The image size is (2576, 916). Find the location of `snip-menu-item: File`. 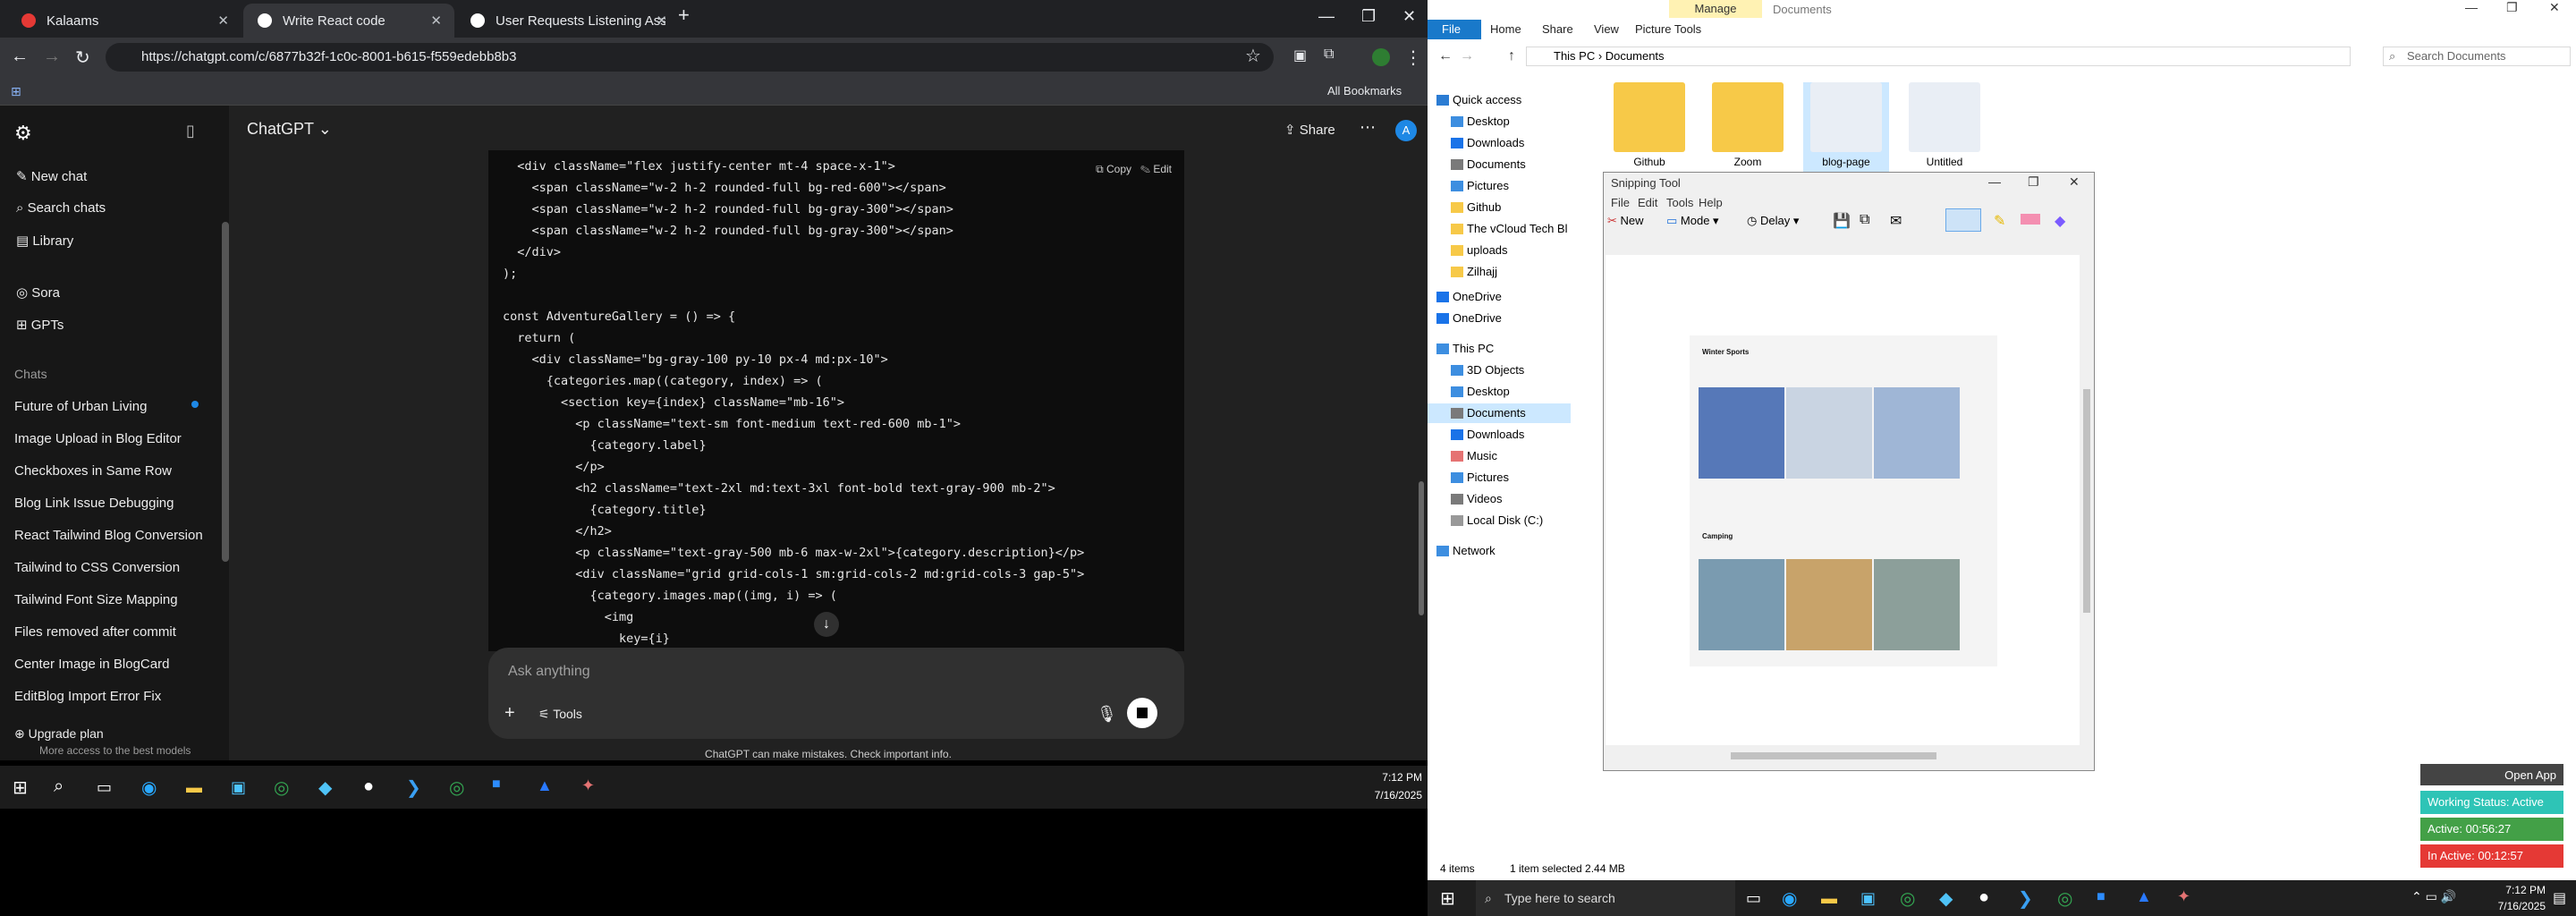

snip-menu-item: File is located at coordinates (1620, 202).